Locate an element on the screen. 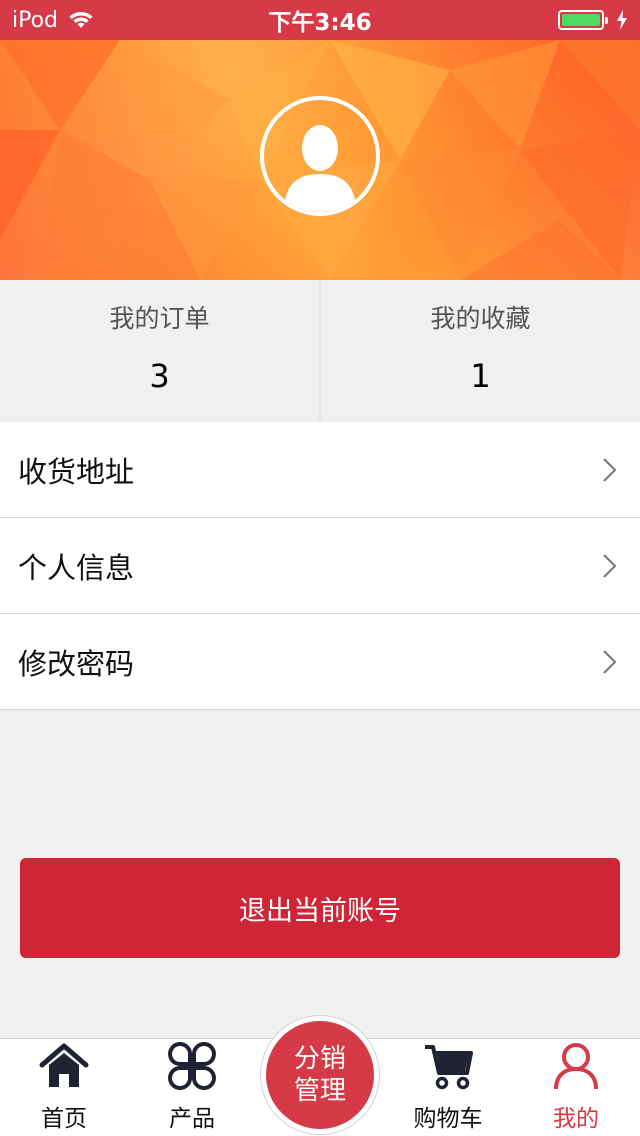 Image resolution: width=640 pixels, height=1136 pixels. stat-value: 1 is located at coordinates (480, 376).